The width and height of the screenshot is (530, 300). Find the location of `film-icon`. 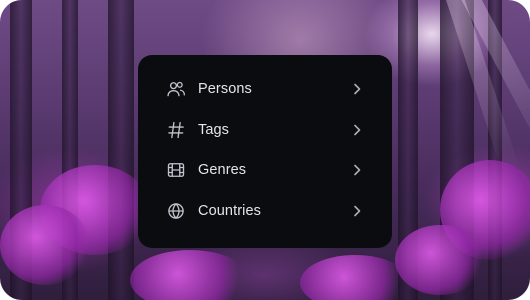

film-icon is located at coordinates (176, 170).